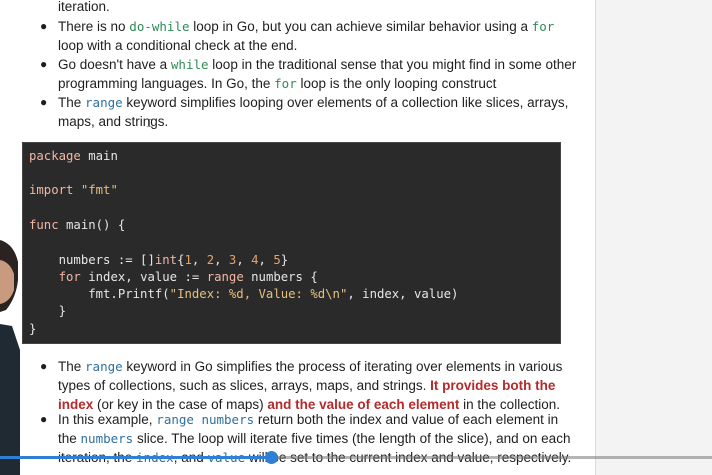  Describe the element at coordinates (135, 457) in the screenshot. I see `progress-fill` at that location.